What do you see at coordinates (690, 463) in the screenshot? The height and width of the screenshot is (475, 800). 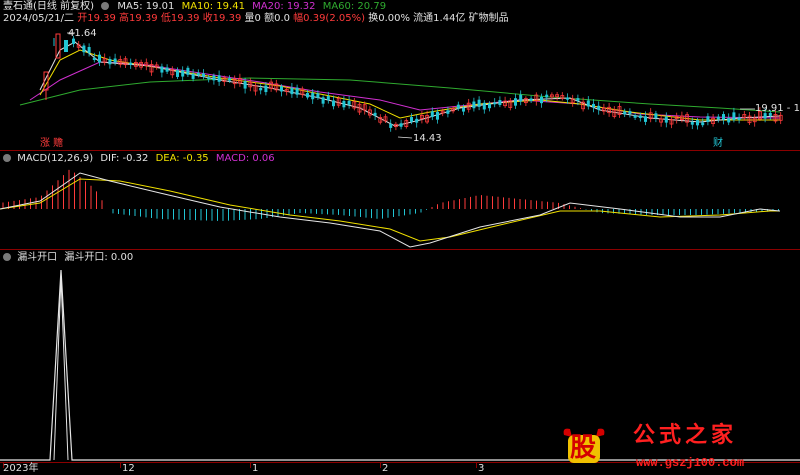 I see `watermark-url: www.gszj100.com` at bounding box center [690, 463].